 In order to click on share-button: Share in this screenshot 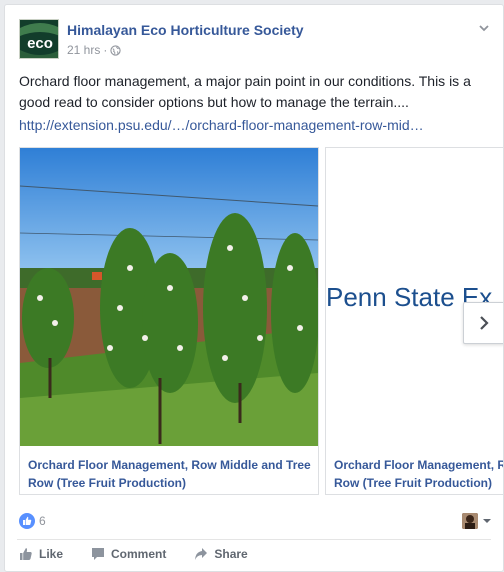, I will do `click(221, 554)`.